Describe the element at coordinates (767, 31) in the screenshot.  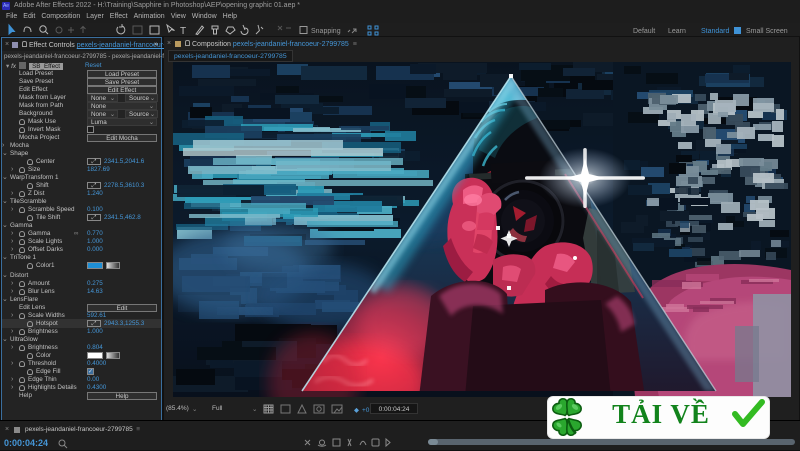
I see `svg-text: Small Screen` at that location.